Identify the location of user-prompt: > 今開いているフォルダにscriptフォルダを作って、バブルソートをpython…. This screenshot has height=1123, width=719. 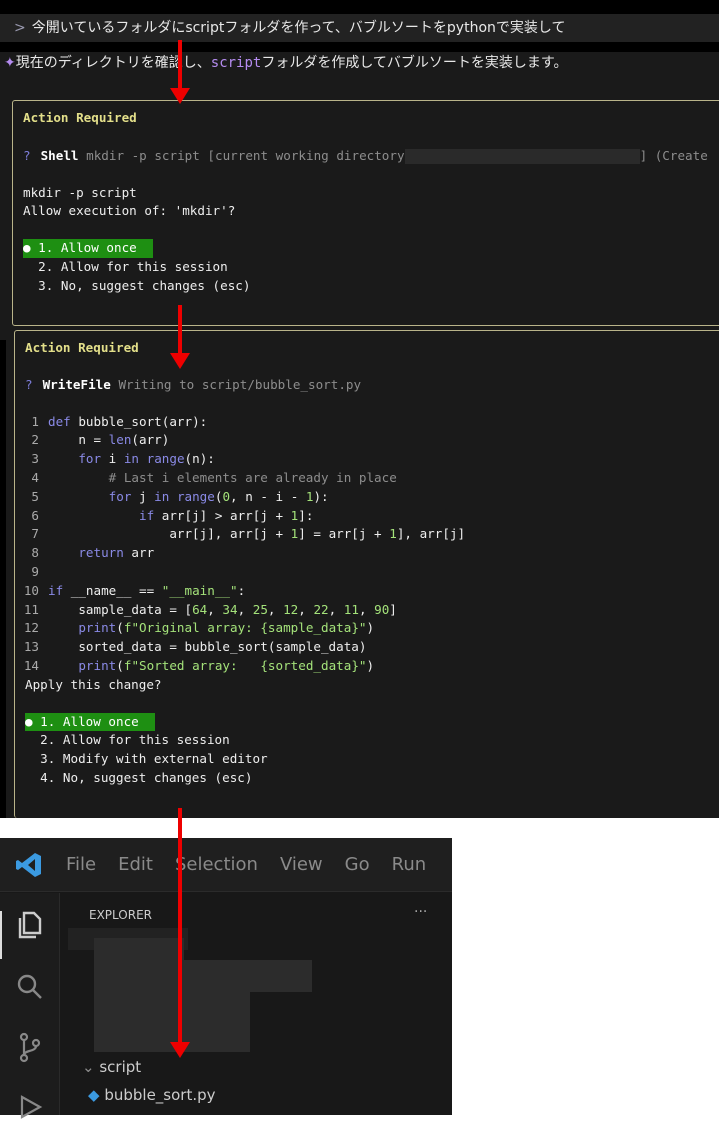
(359, 28).